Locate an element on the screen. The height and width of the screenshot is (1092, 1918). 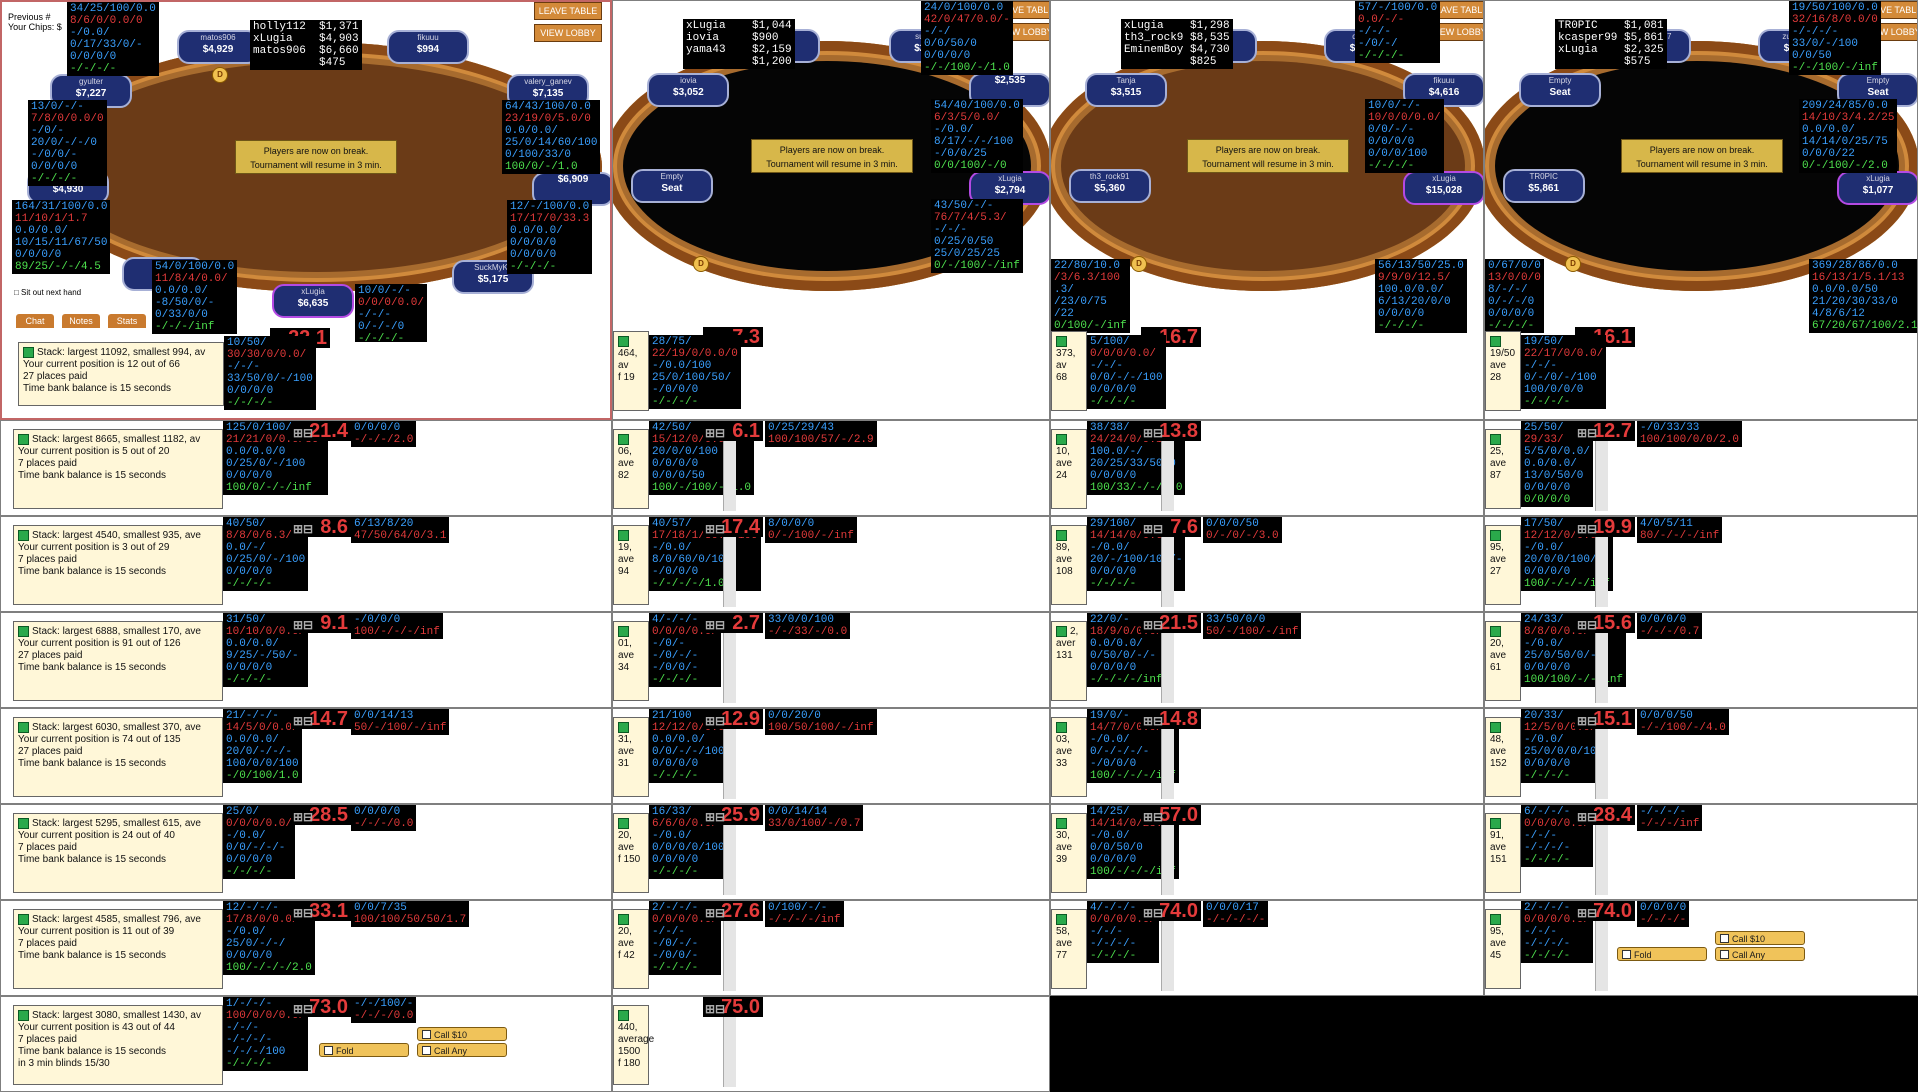
dealer-chat-box: 31, ave 31 is located at coordinates (631, 757).